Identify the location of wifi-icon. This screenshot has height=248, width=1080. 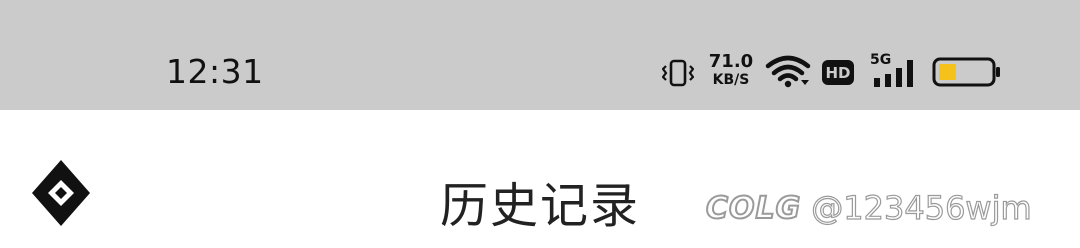
(788, 71).